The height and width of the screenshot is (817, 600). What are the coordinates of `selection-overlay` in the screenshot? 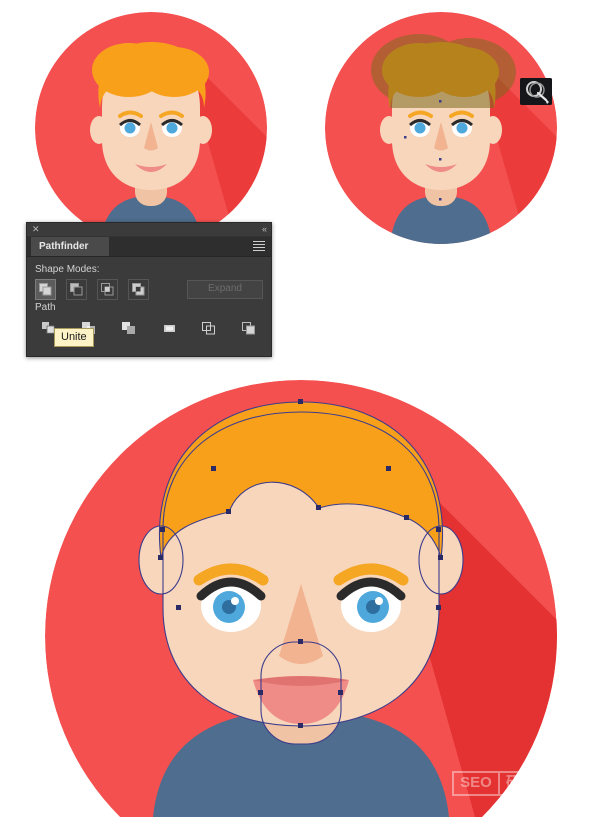 It's located at (443, 71).